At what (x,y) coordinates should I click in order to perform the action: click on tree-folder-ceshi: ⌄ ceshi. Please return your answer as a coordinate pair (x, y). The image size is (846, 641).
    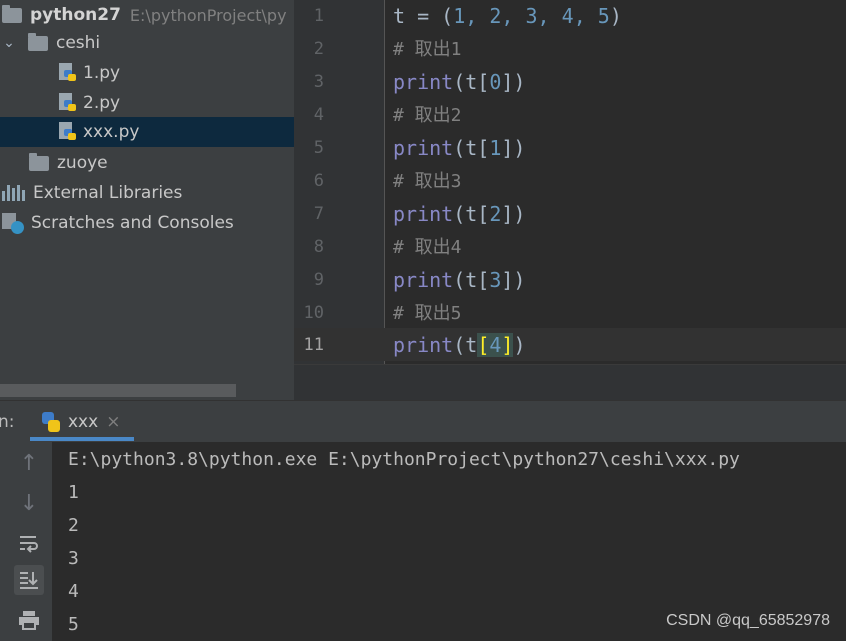
    Looking at the image, I should click on (147, 43).